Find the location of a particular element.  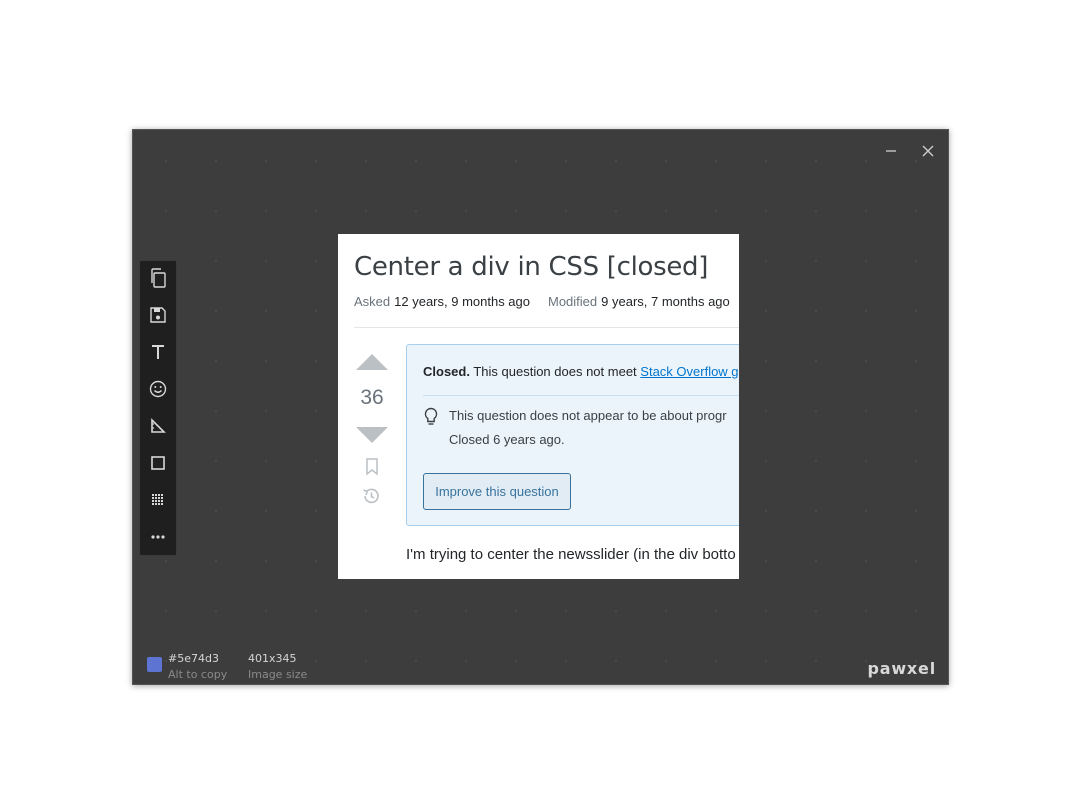

close-icon is located at coordinates (928, 153).